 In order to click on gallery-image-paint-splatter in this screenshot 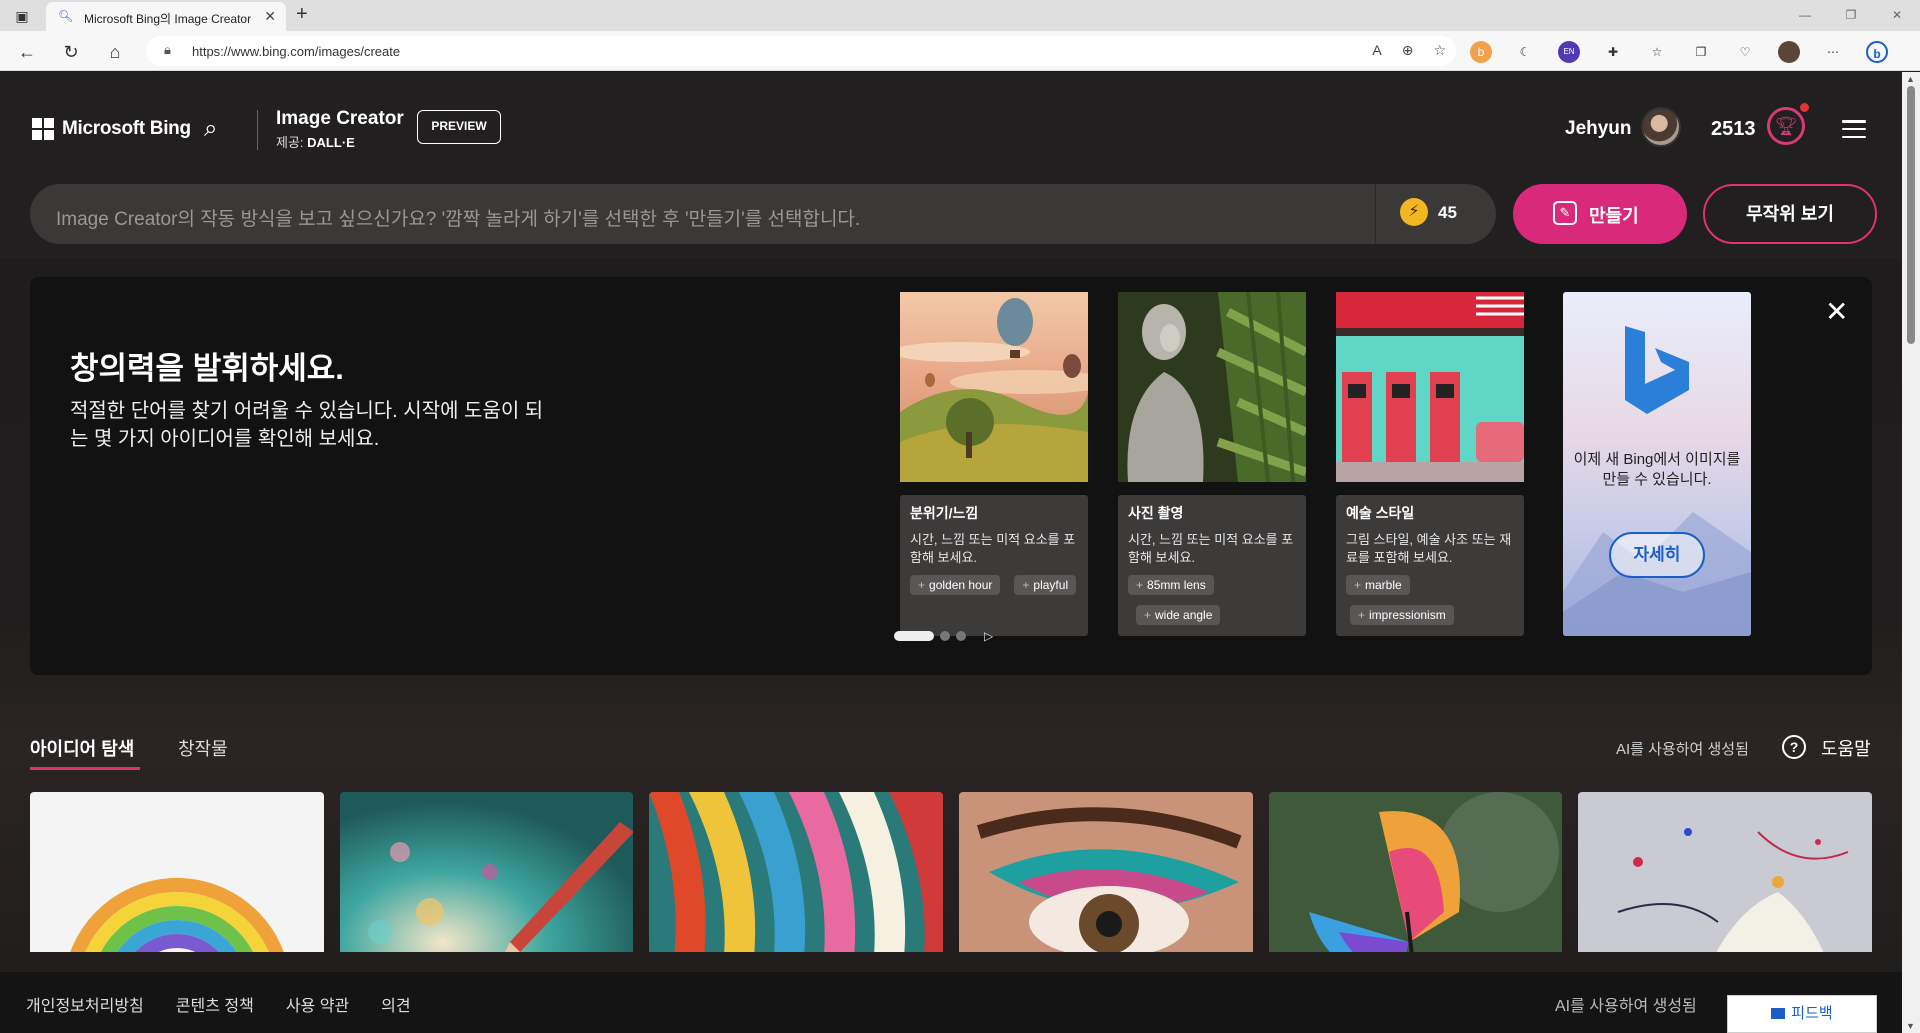, I will do `click(1725, 872)`.